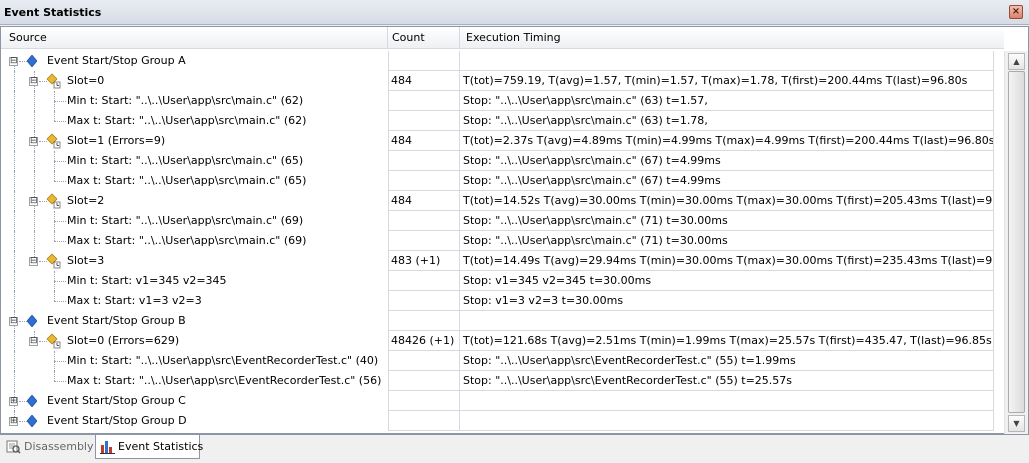 This screenshot has height=463, width=1029. What do you see at coordinates (1016, 423) in the screenshot?
I see `scroll-down-button: ▼` at bounding box center [1016, 423].